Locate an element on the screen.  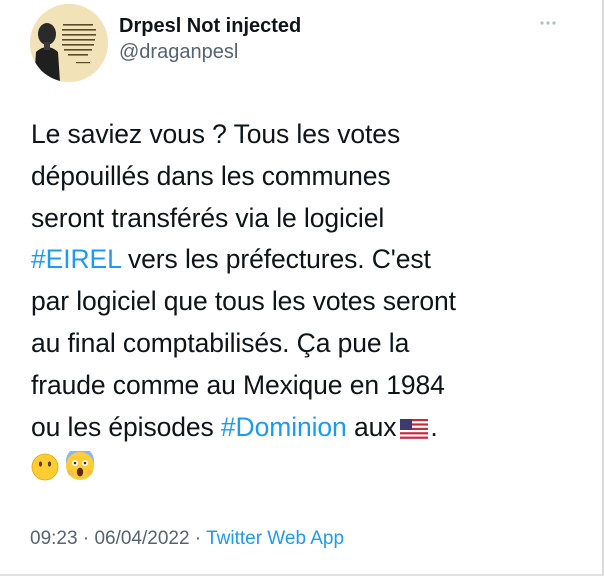
more-dots-icon is located at coordinates (548, 23).